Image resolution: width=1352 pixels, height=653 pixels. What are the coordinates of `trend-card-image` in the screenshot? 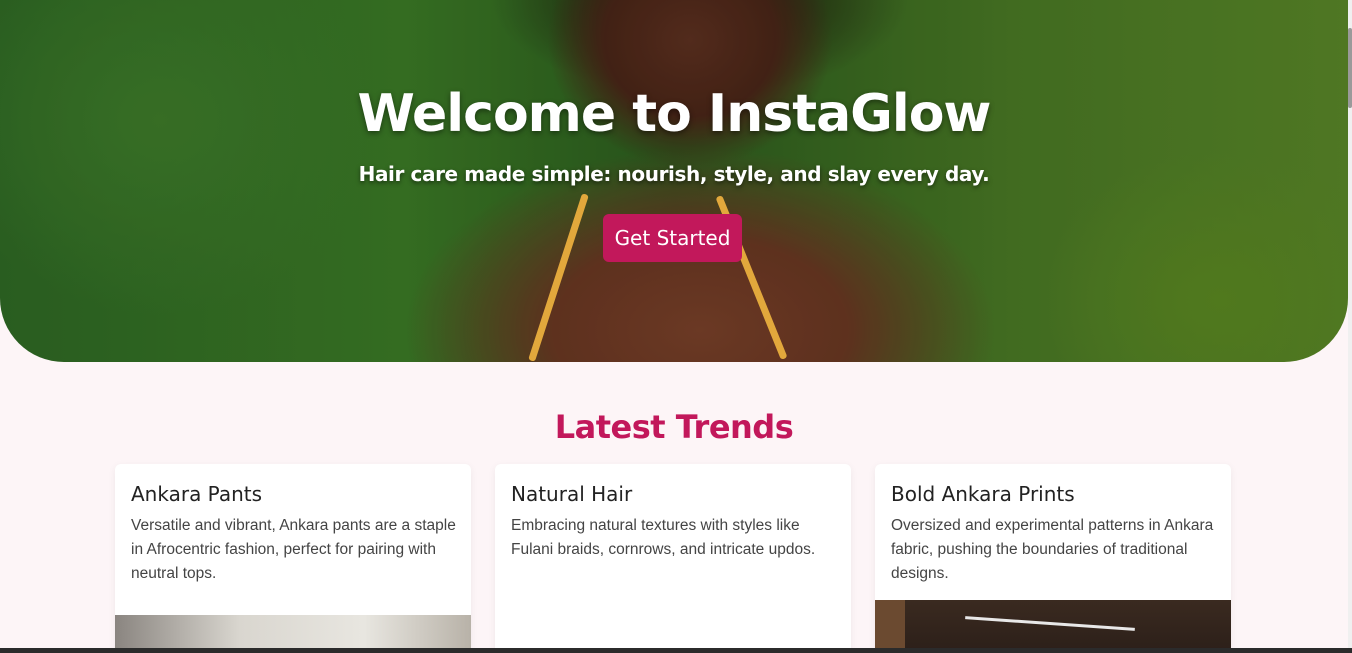 It's located at (1053, 626).